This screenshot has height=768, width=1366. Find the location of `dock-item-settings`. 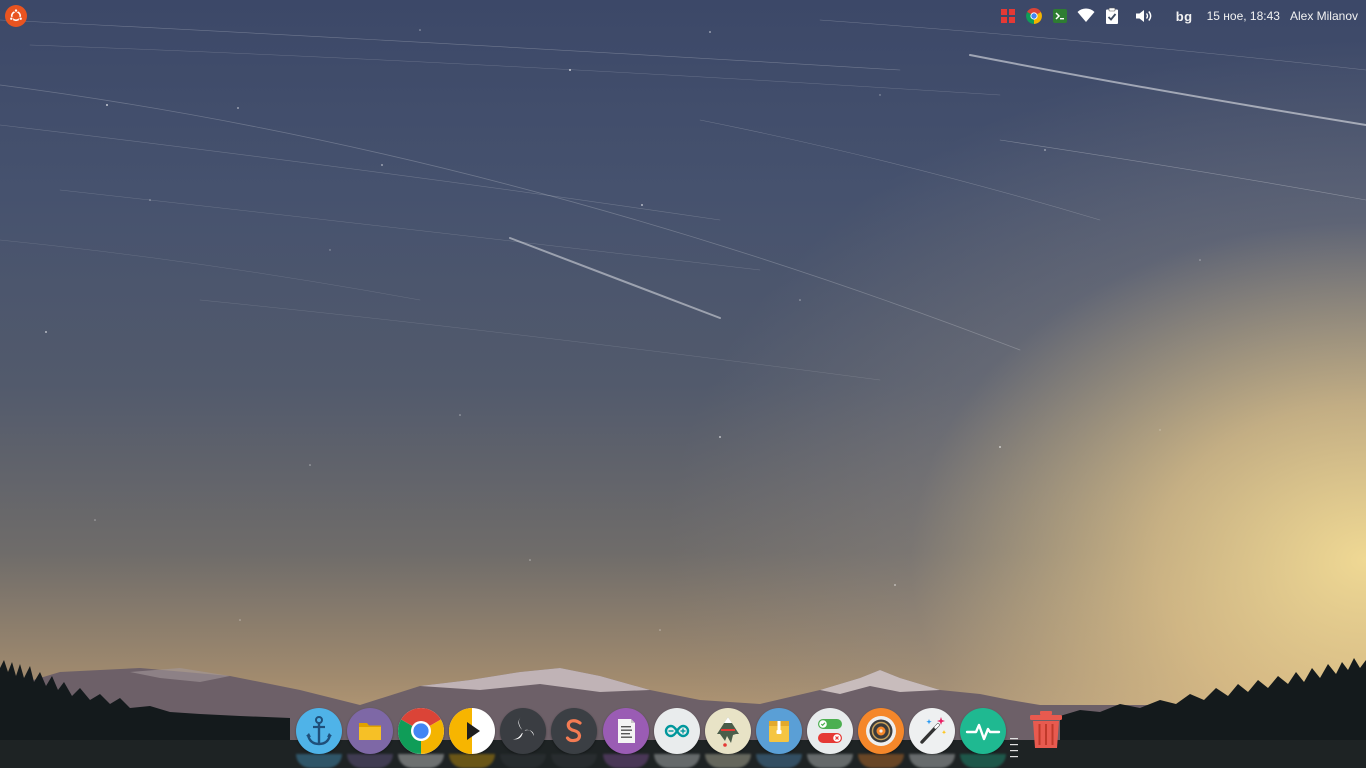

dock-item-settings is located at coordinates (830, 731).